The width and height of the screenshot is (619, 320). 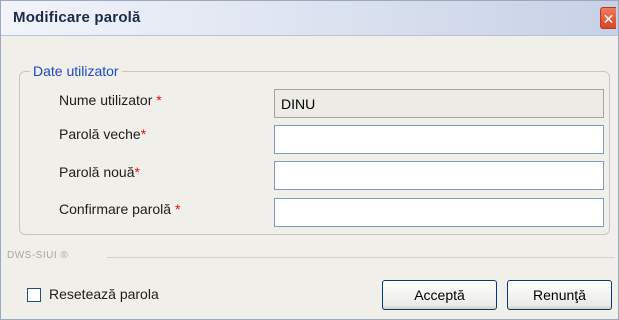 What do you see at coordinates (34, 295) in the screenshot?
I see `reset-password-checkbox` at bounding box center [34, 295].